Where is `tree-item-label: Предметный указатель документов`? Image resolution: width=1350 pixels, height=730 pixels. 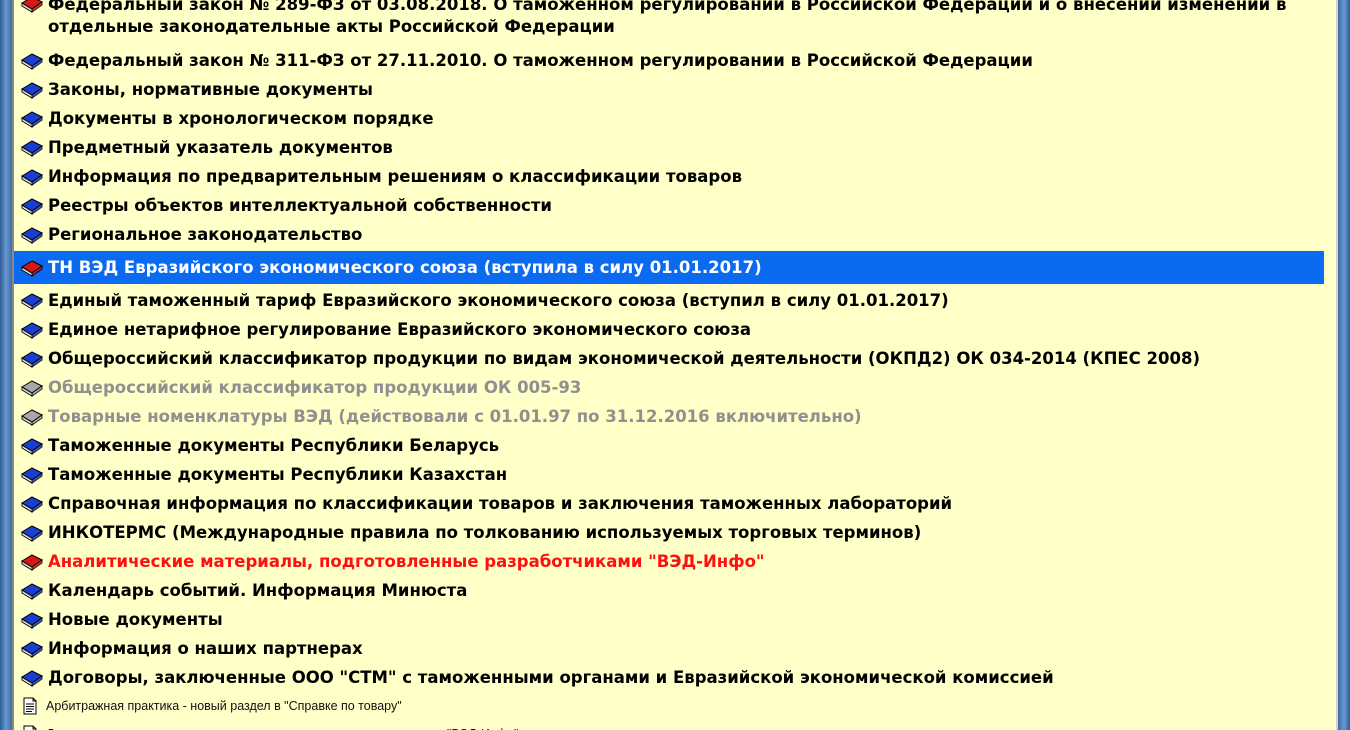 tree-item-label: Предметный указатель документов is located at coordinates (220, 147).